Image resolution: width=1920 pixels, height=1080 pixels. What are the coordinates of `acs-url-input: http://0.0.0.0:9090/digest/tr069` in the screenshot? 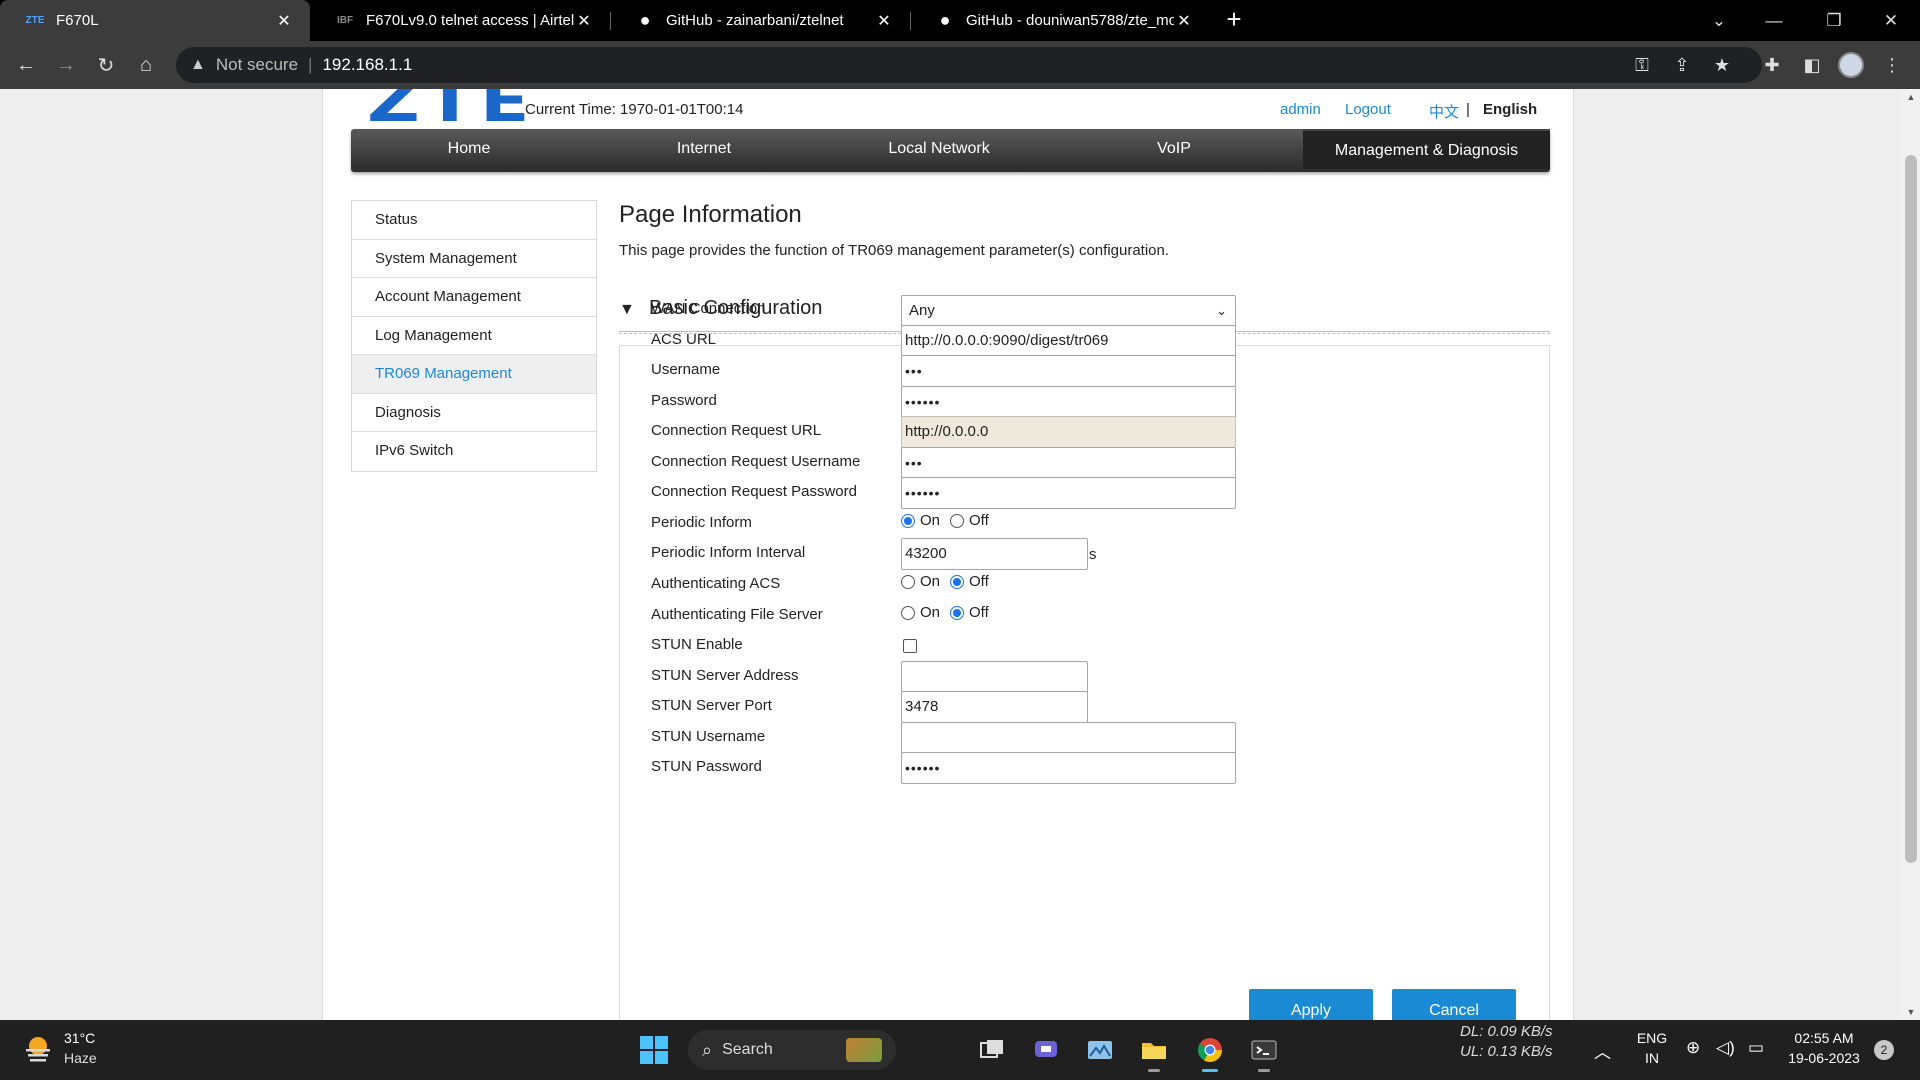 It's located at (1068, 341).